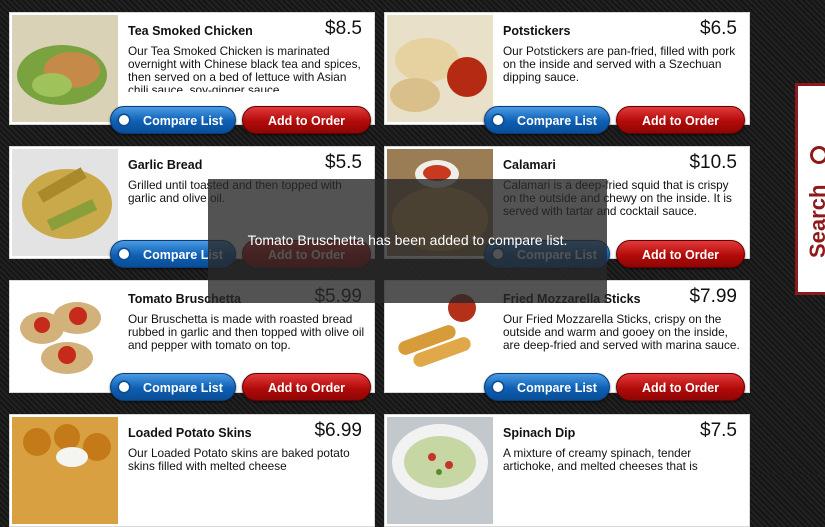 The width and height of the screenshot is (825, 527). Describe the element at coordinates (190, 31) in the screenshot. I see `dish-name: Tea Smoked Chicken` at that location.